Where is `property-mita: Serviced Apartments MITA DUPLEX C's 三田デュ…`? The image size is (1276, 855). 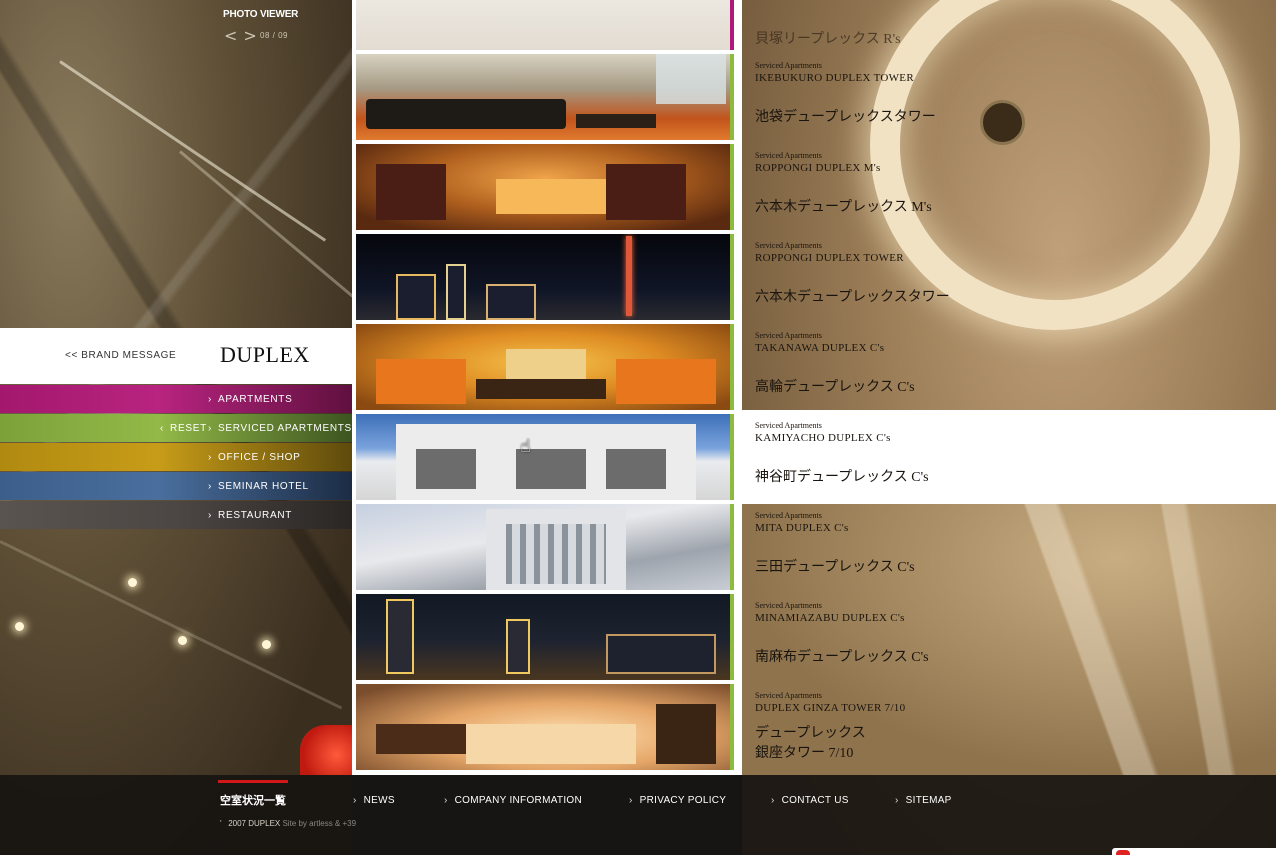
property-mita: Serviced Apartments MITA DUPLEX C's 三田デュ… is located at coordinates (835, 544).